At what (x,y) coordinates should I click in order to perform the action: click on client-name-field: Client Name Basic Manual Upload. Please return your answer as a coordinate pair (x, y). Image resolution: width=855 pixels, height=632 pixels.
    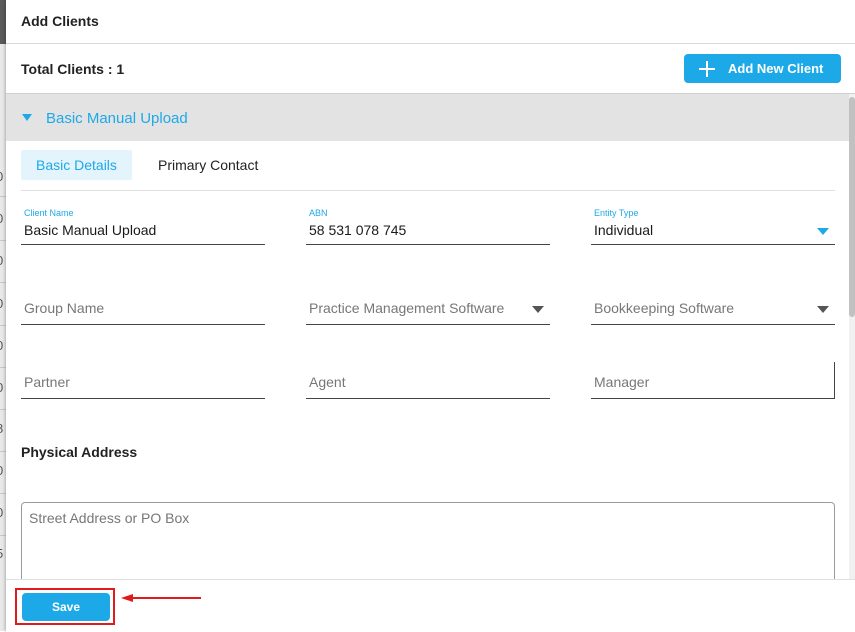
    Looking at the image, I should click on (143, 226).